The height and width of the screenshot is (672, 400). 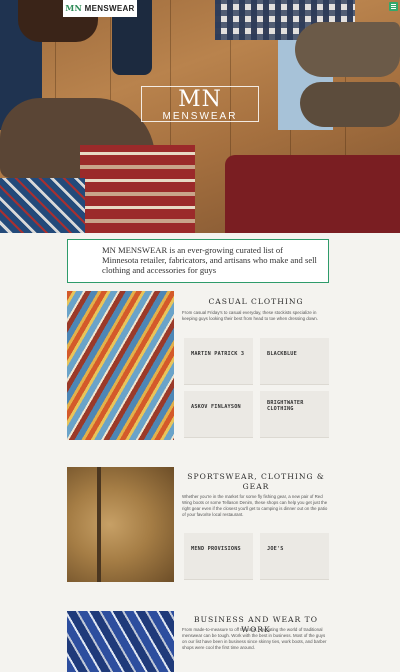 I want to click on brand-menswear: MENSWEAR, so click(x=109, y=8).